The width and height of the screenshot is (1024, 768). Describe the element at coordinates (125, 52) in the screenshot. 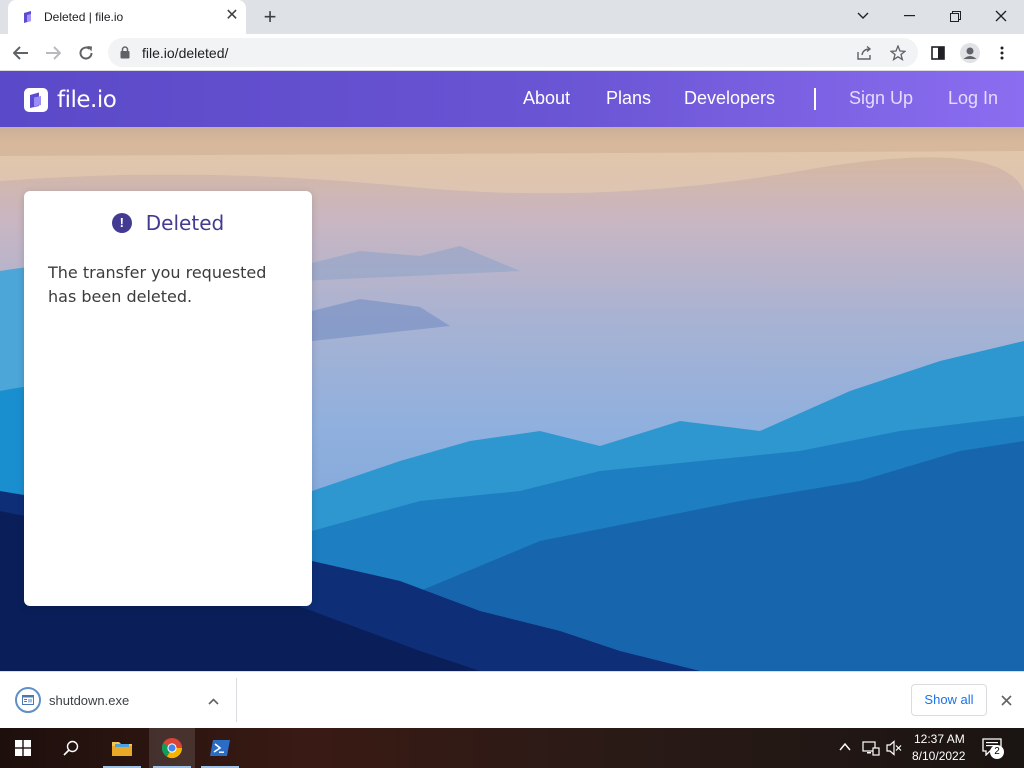

I see `lock-icon` at that location.